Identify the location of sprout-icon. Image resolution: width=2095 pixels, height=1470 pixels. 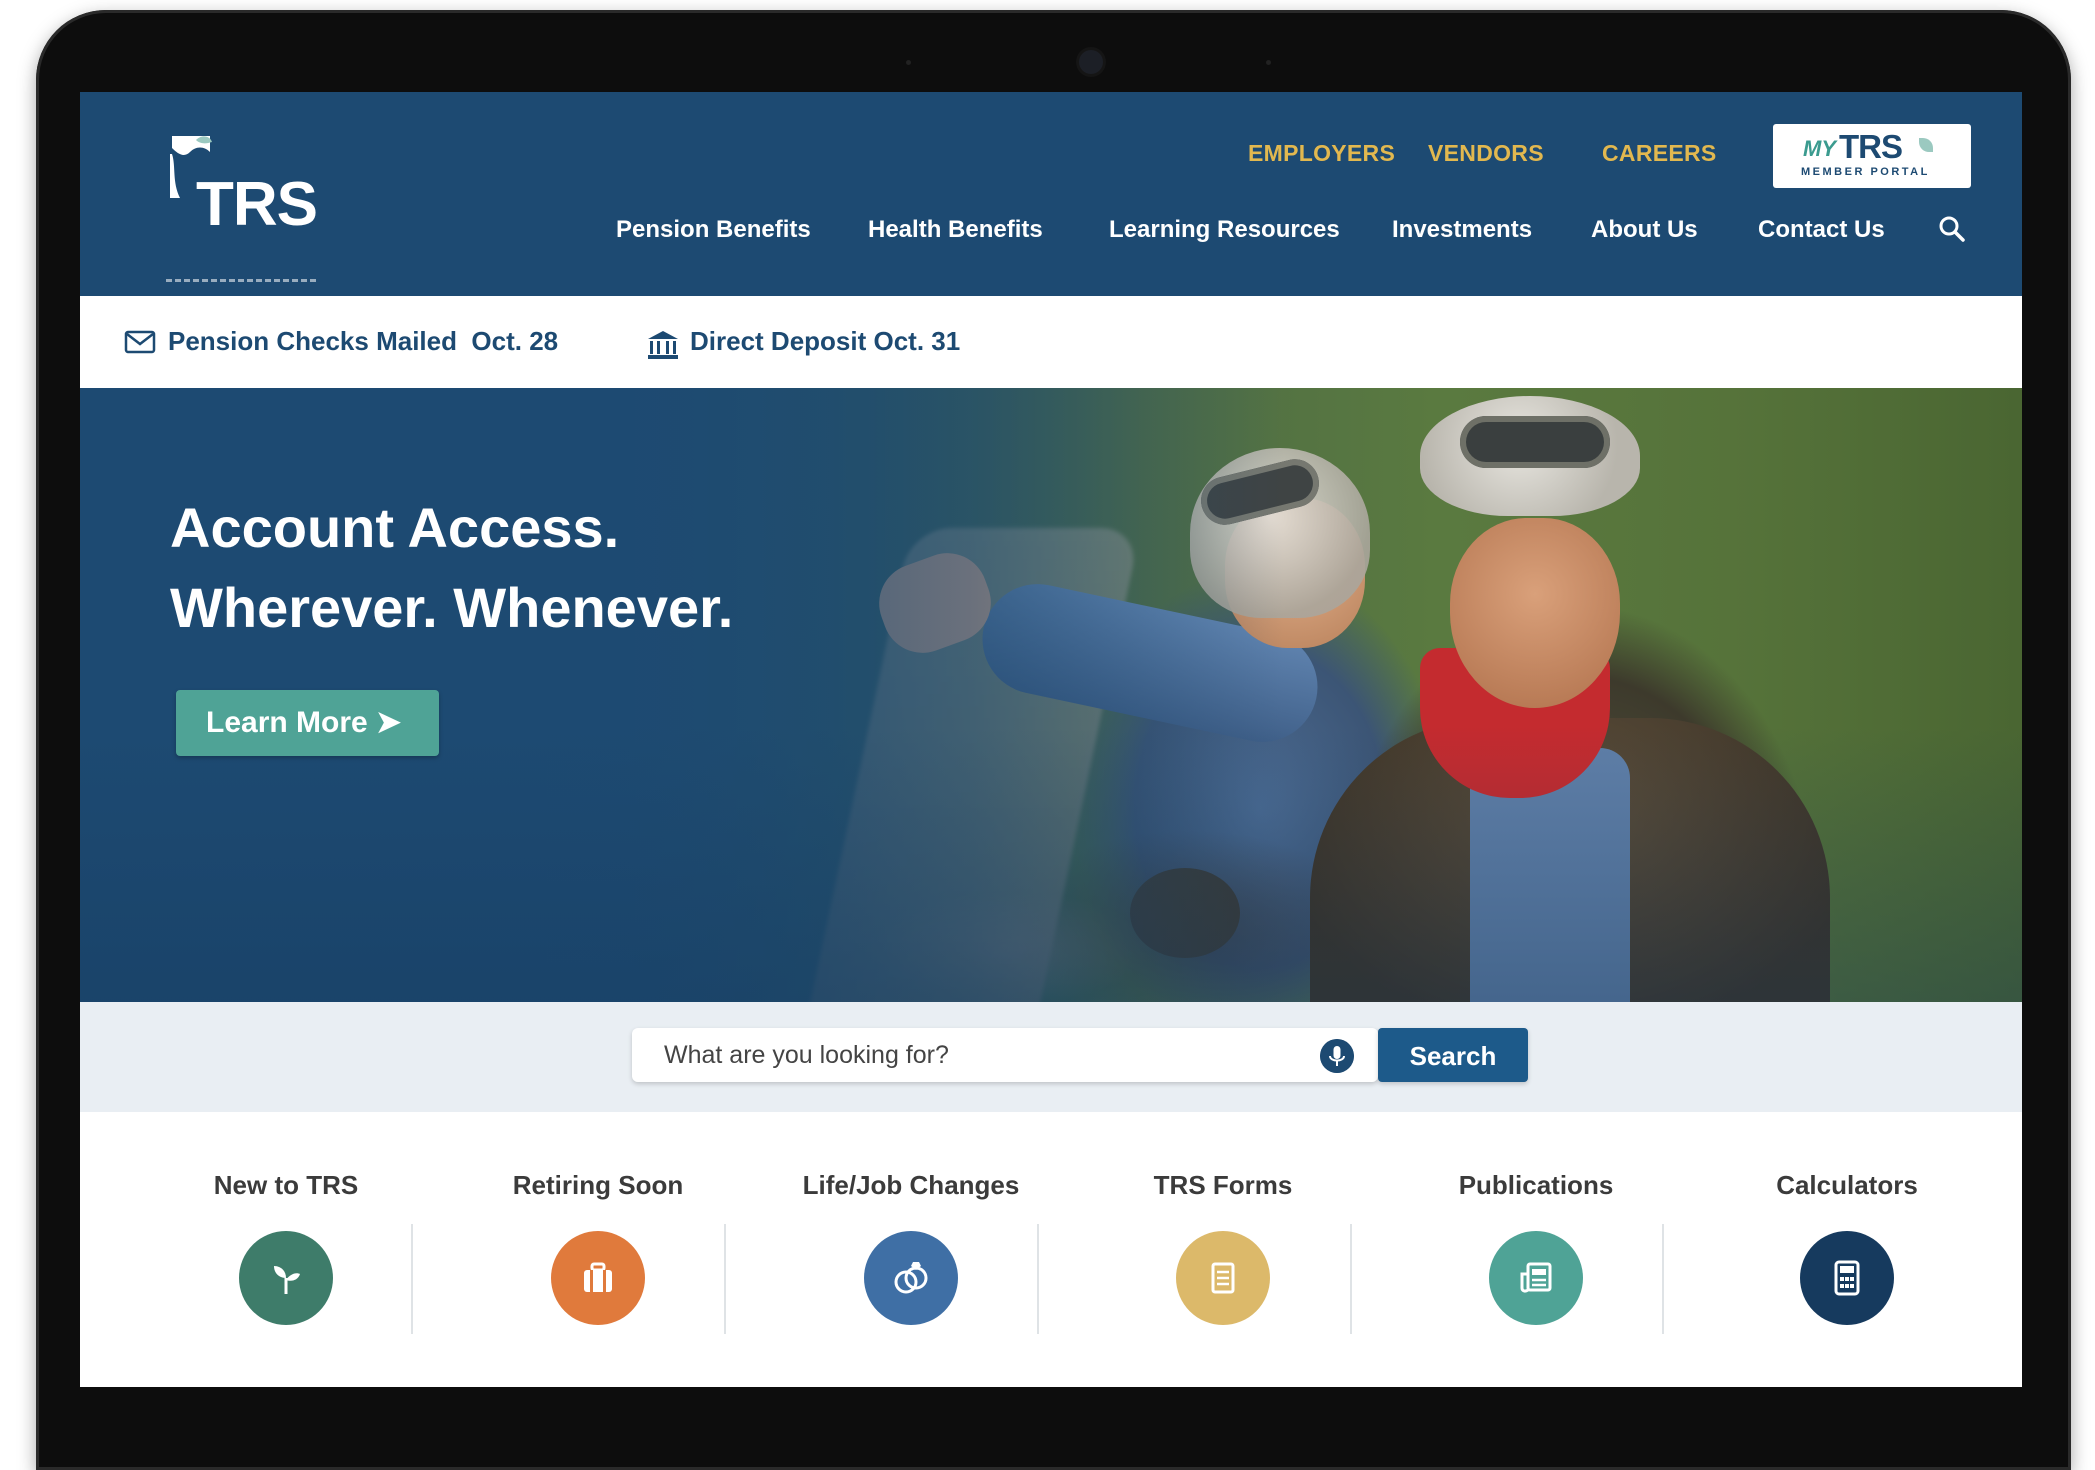
(286, 1278).